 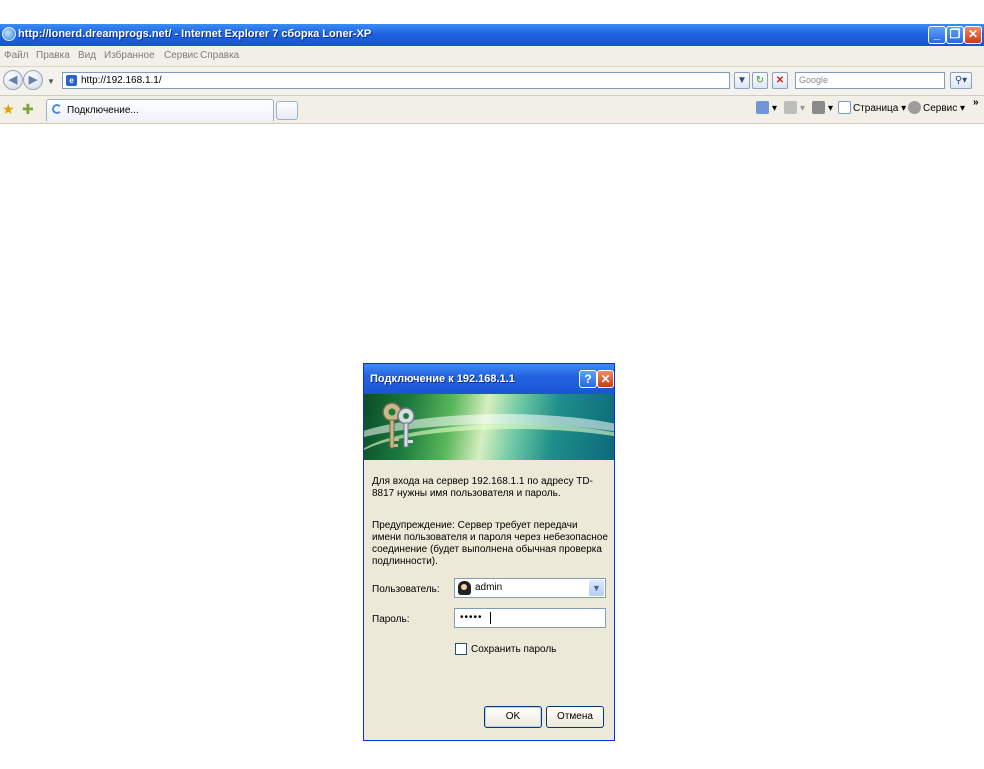 What do you see at coordinates (879, 108) in the screenshot?
I see `page-menu-button: Страница ▾` at bounding box center [879, 108].